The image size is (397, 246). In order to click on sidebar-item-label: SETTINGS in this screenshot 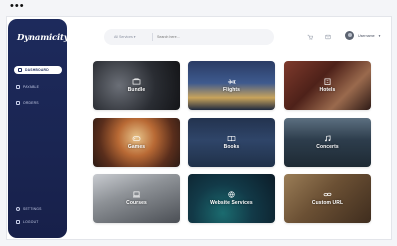, I will do `click(32, 209)`.